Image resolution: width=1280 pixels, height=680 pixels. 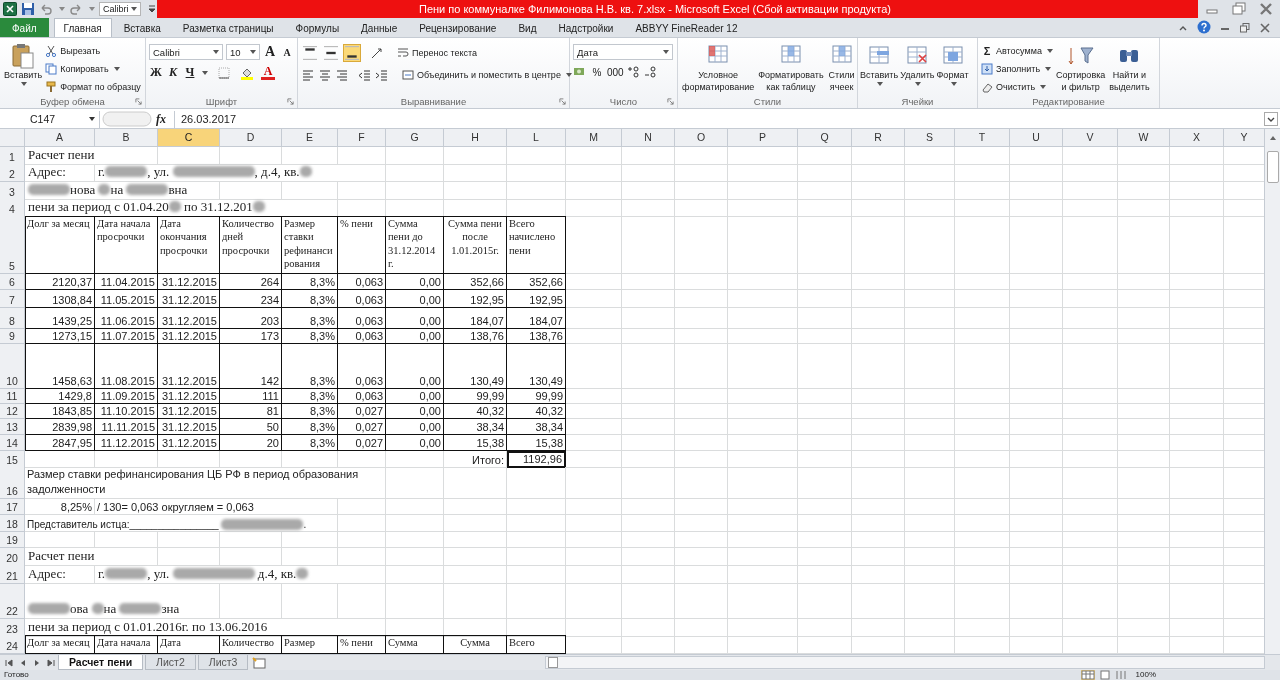 What do you see at coordinates (28, 9) in the screenshot?
I see `save-icon` at bounding box center [28, 9].